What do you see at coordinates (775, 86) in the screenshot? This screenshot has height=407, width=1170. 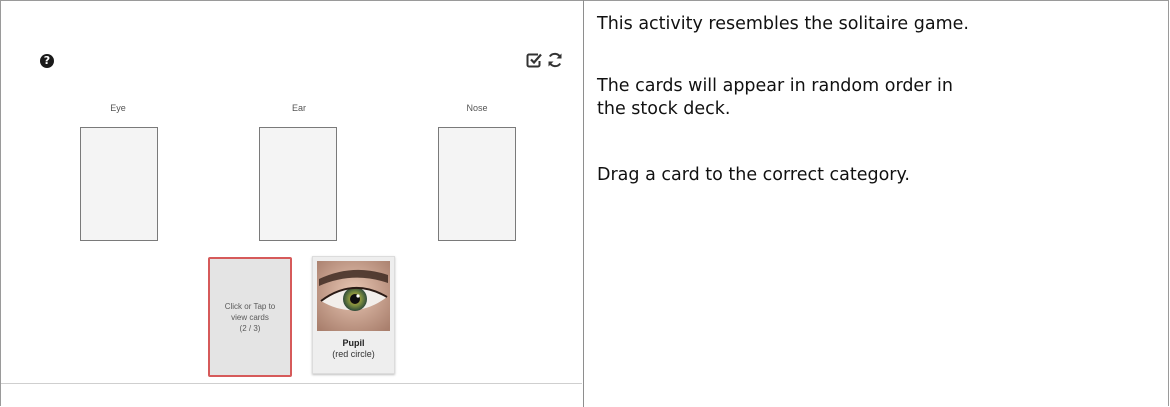 I see `instruction-paragraph-2-line-1: The cards will appear in random order in` at bounding box center [775, 86].